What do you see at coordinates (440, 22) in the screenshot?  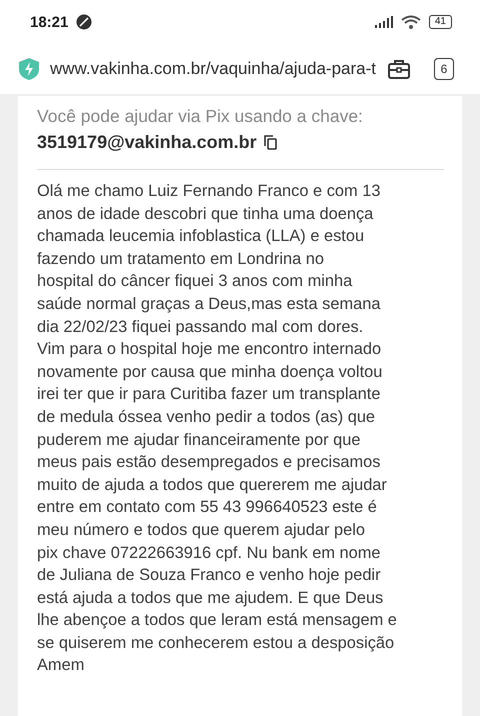 I see `battery-indicator: 41` at bounding box center [440, 22].